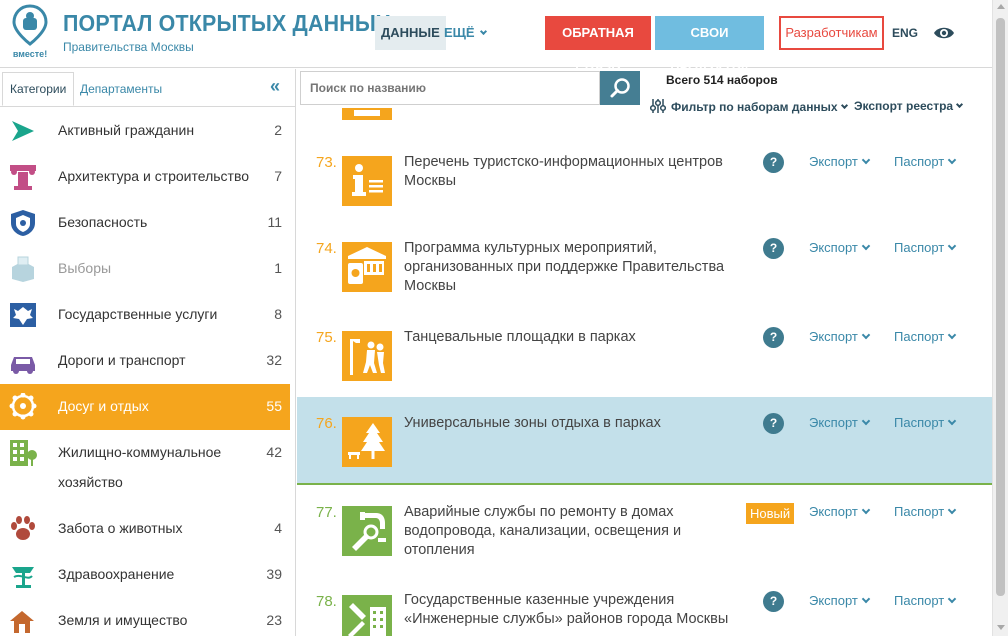  Describe the element at coordinates (905, 33) in the screenshot. I see `language-switch: ENG` at that location.